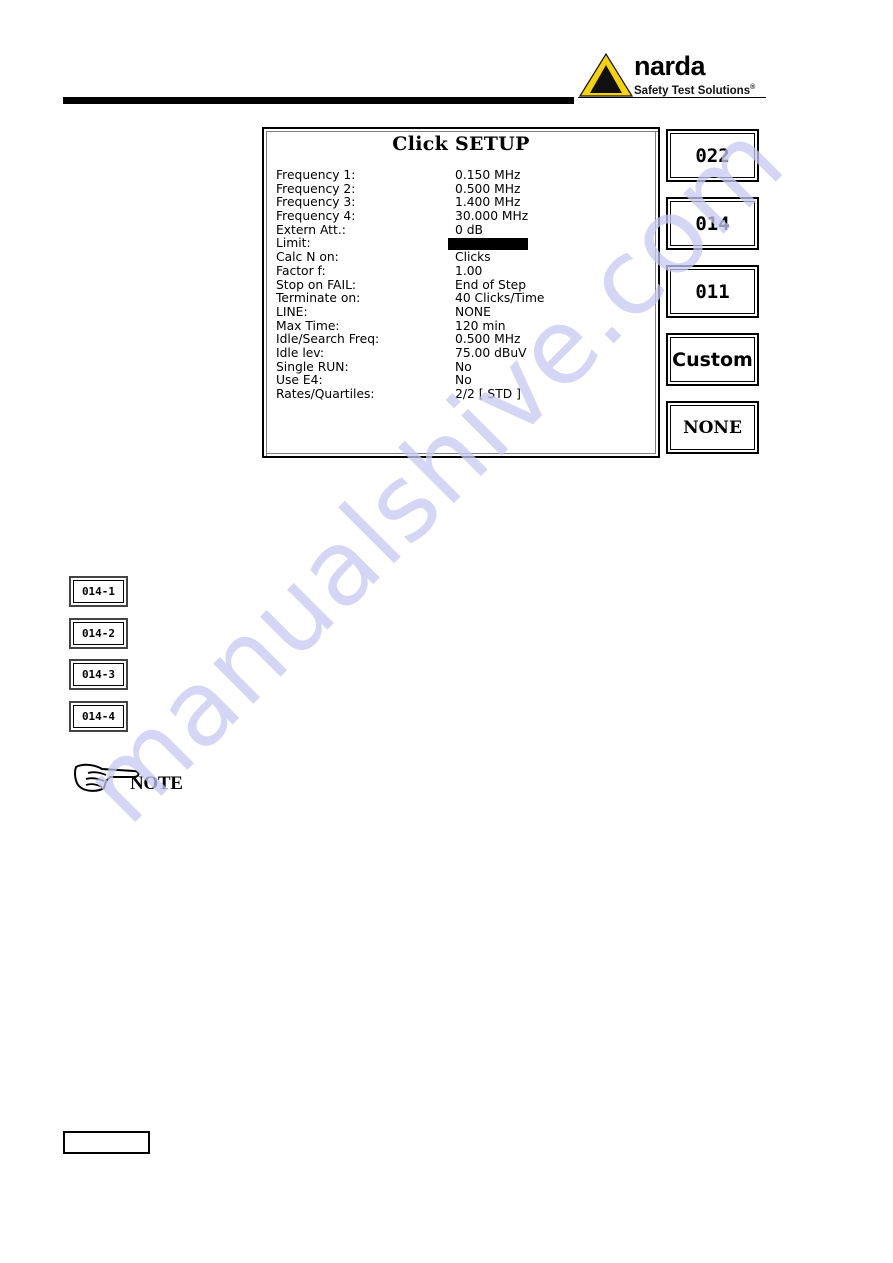  What do you see at coordinates (308, 325) in the screenshot?
I see `setting-label: Max Time:` at bounding box center [308, 325].